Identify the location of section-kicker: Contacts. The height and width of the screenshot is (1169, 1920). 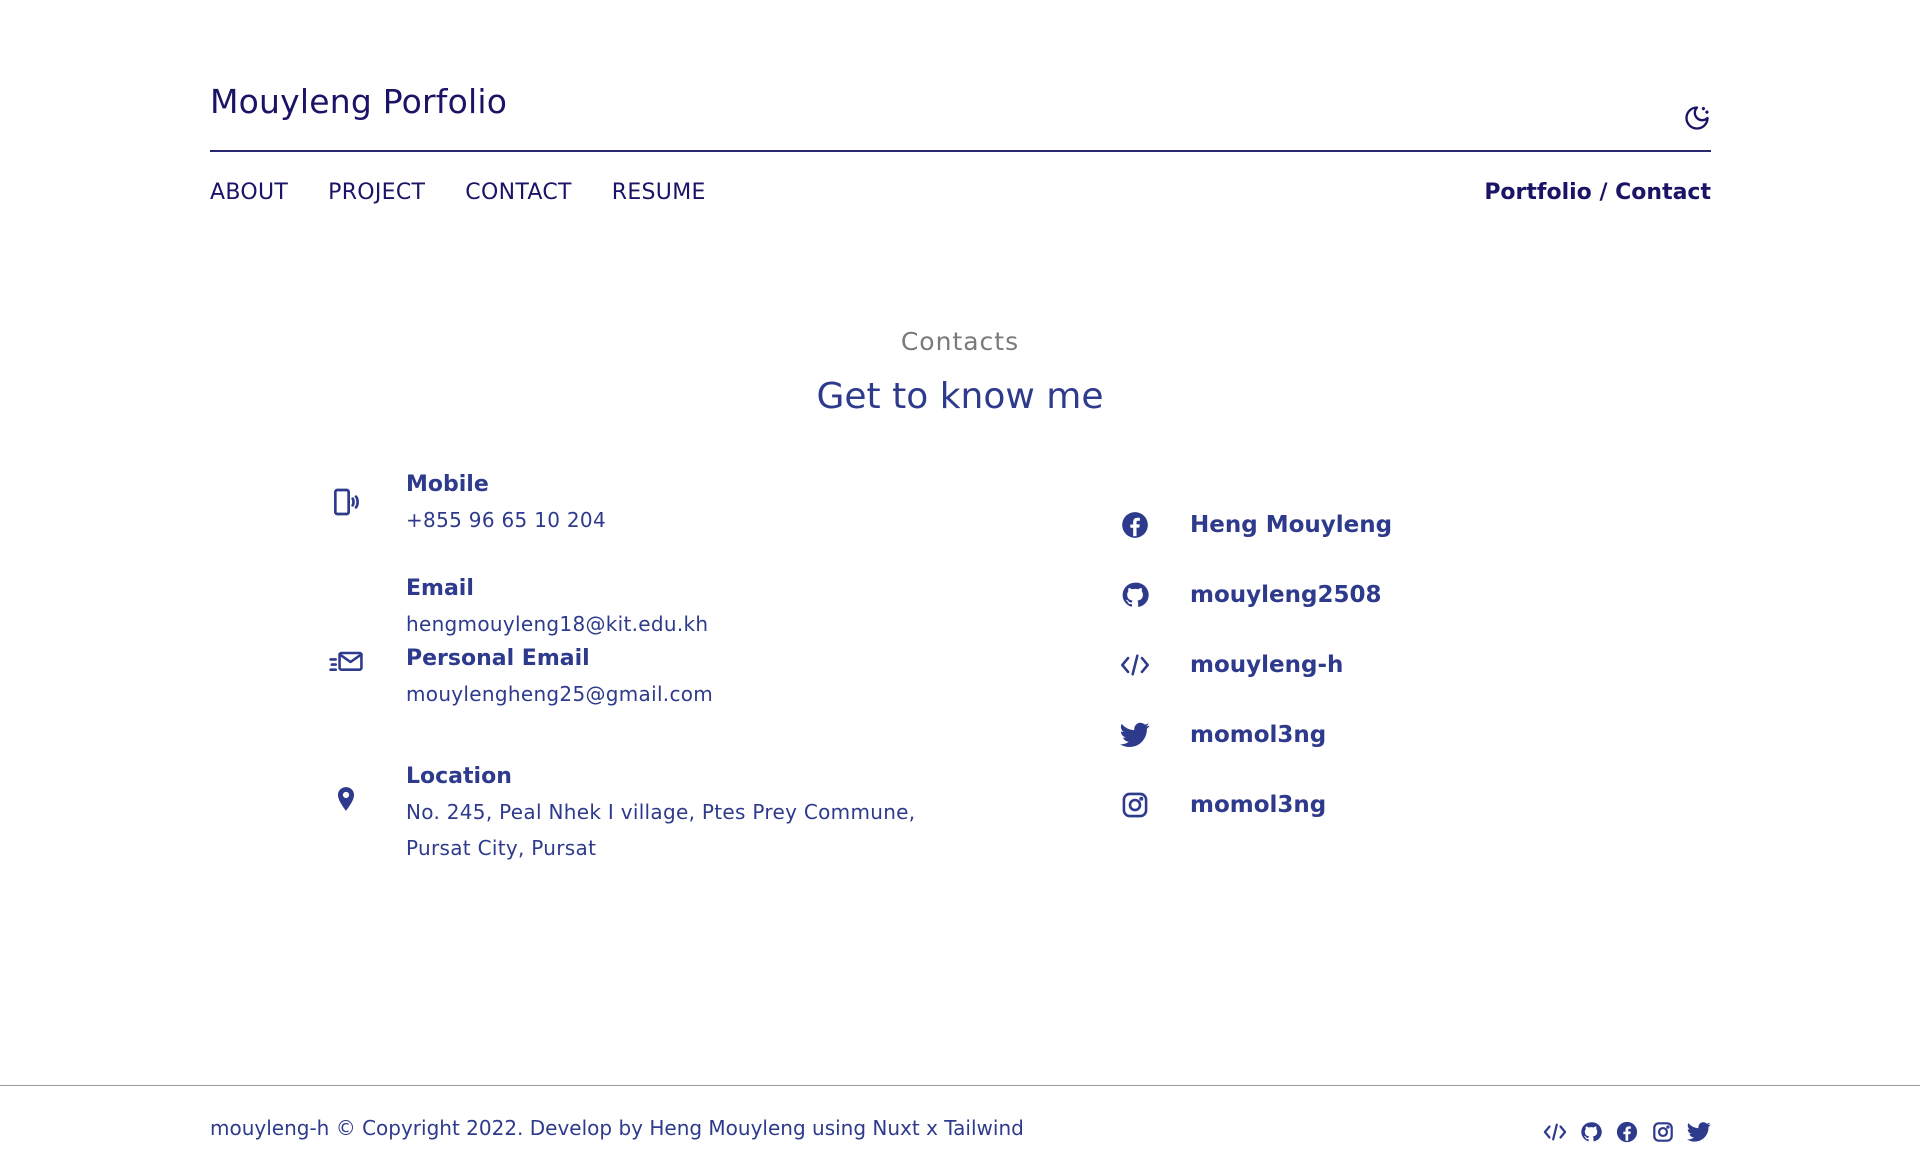
(960, 341).